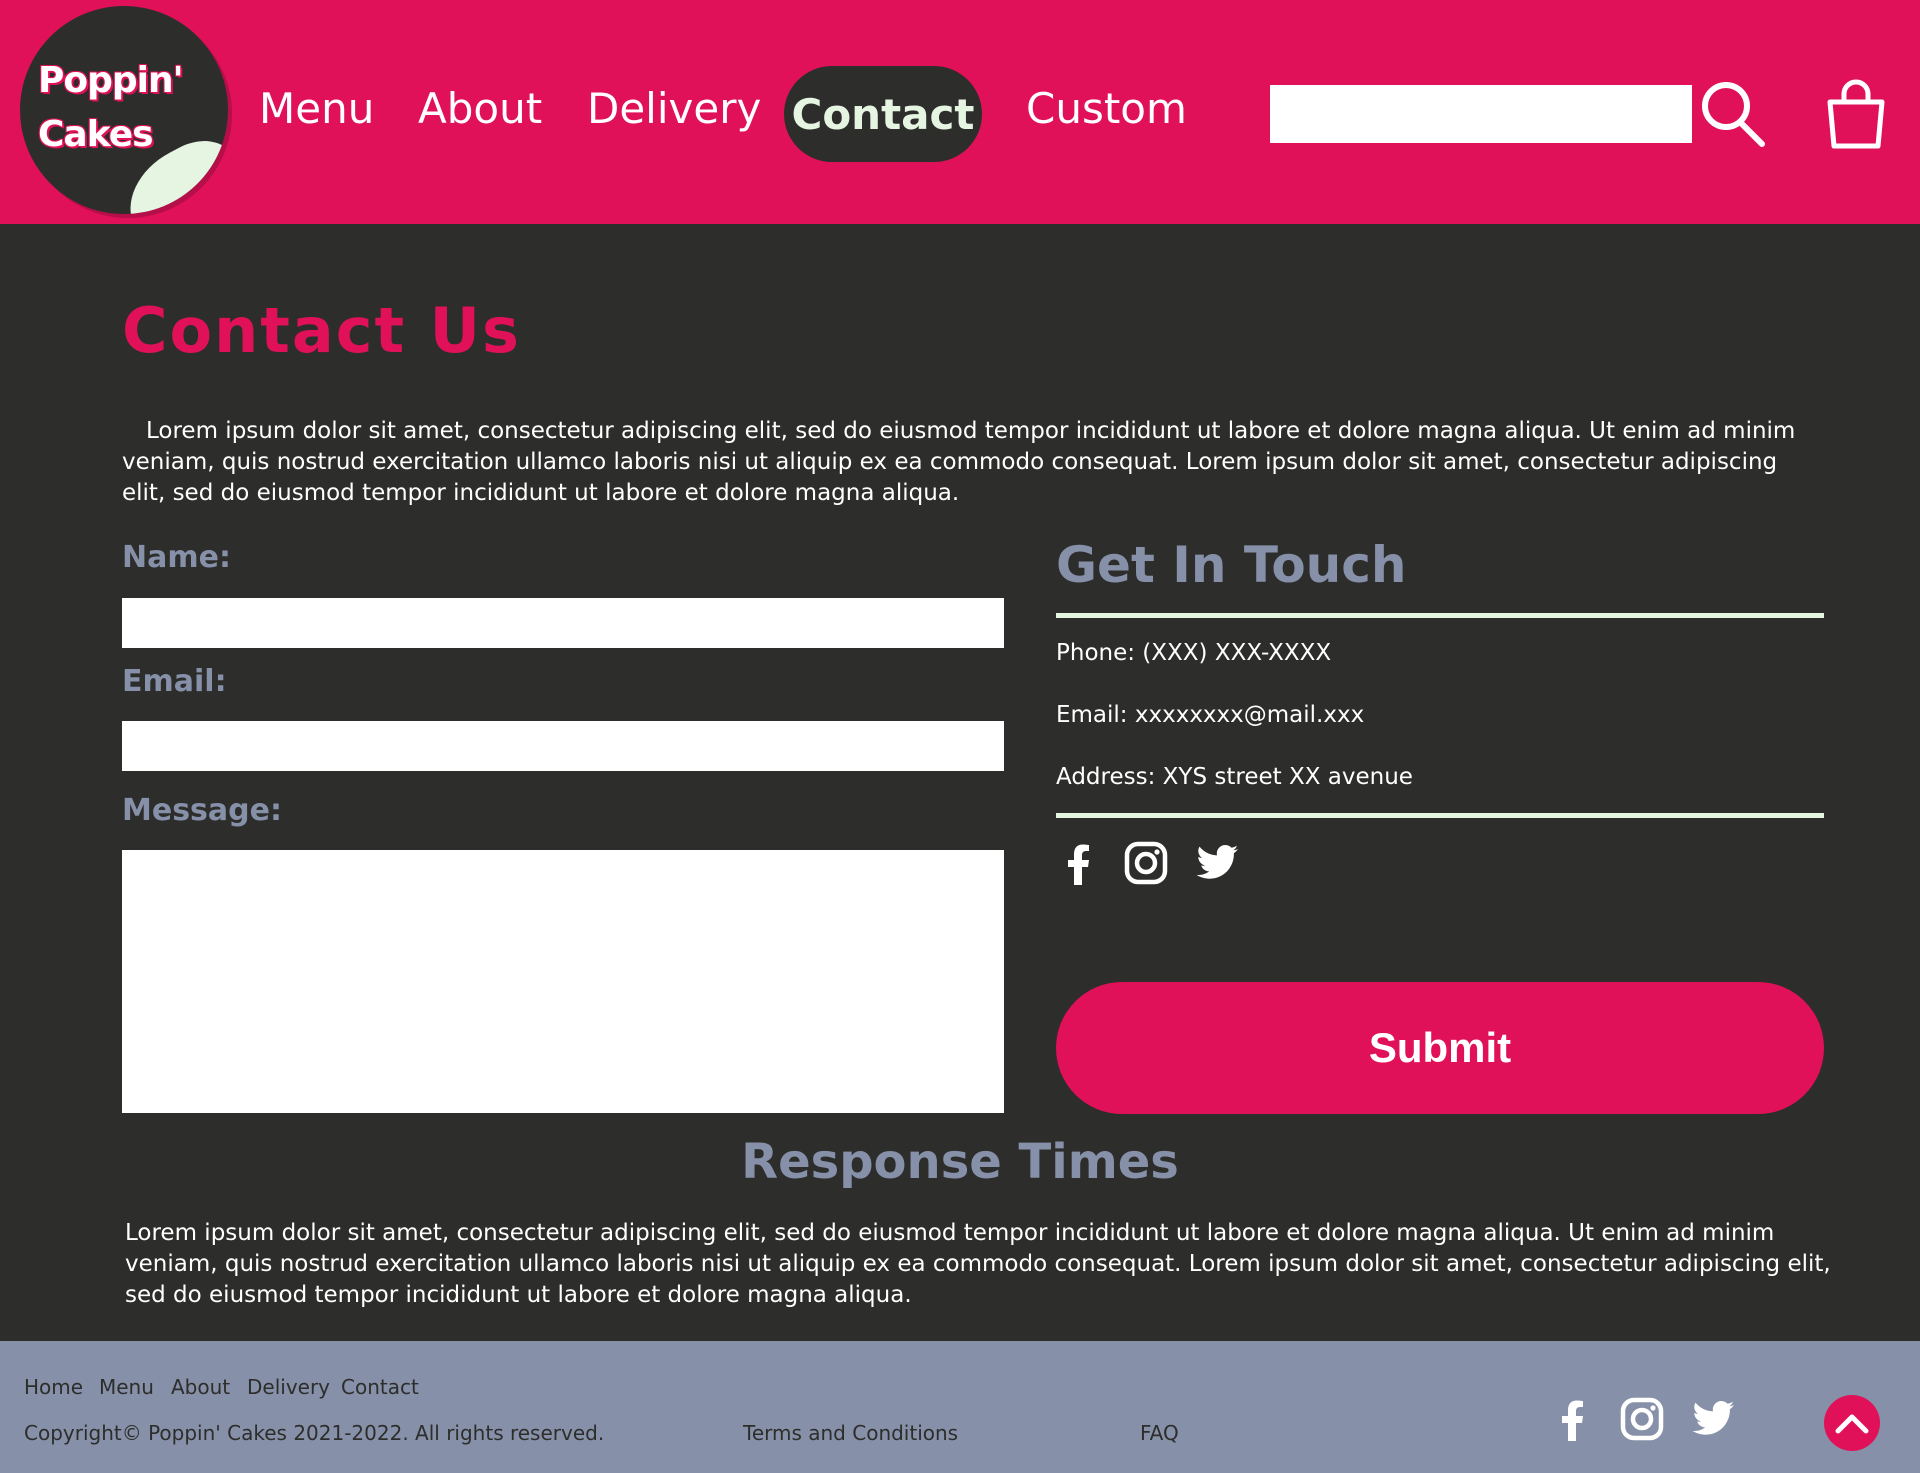 The height and width of the screenshot is (1473, 1920). What do you see at coordinates (1159, 1433) in the screenshot?
I see `footer-faq-link: FAQ` at bounding box center [1159, 1433].